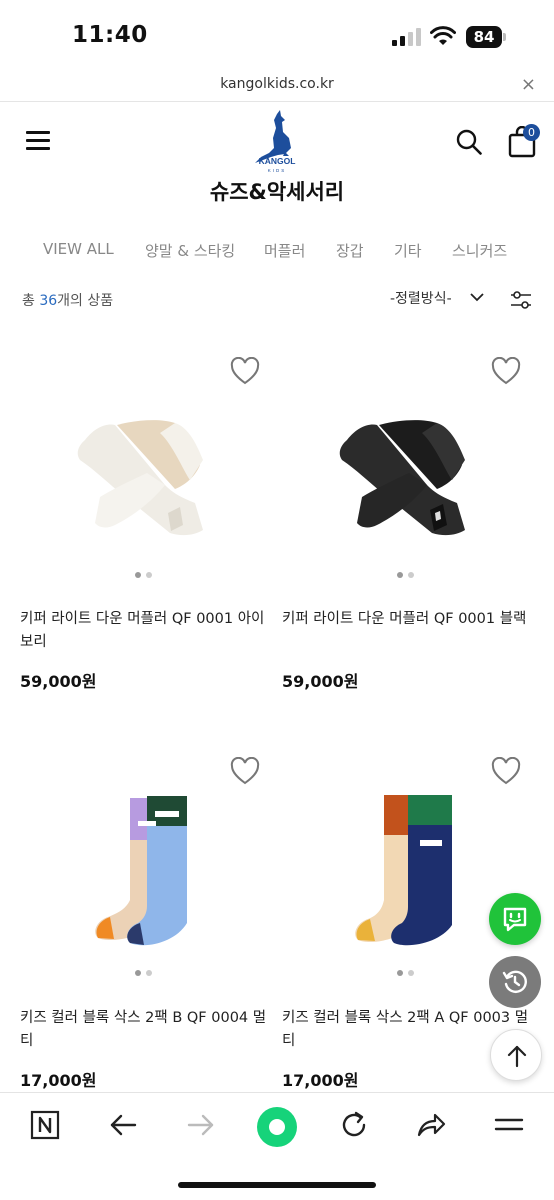 This screenshot has height=1200, width=554. Describe the element at coordinates (31, 301) in the screenshot. I see `count-prefix: 총` at that location.